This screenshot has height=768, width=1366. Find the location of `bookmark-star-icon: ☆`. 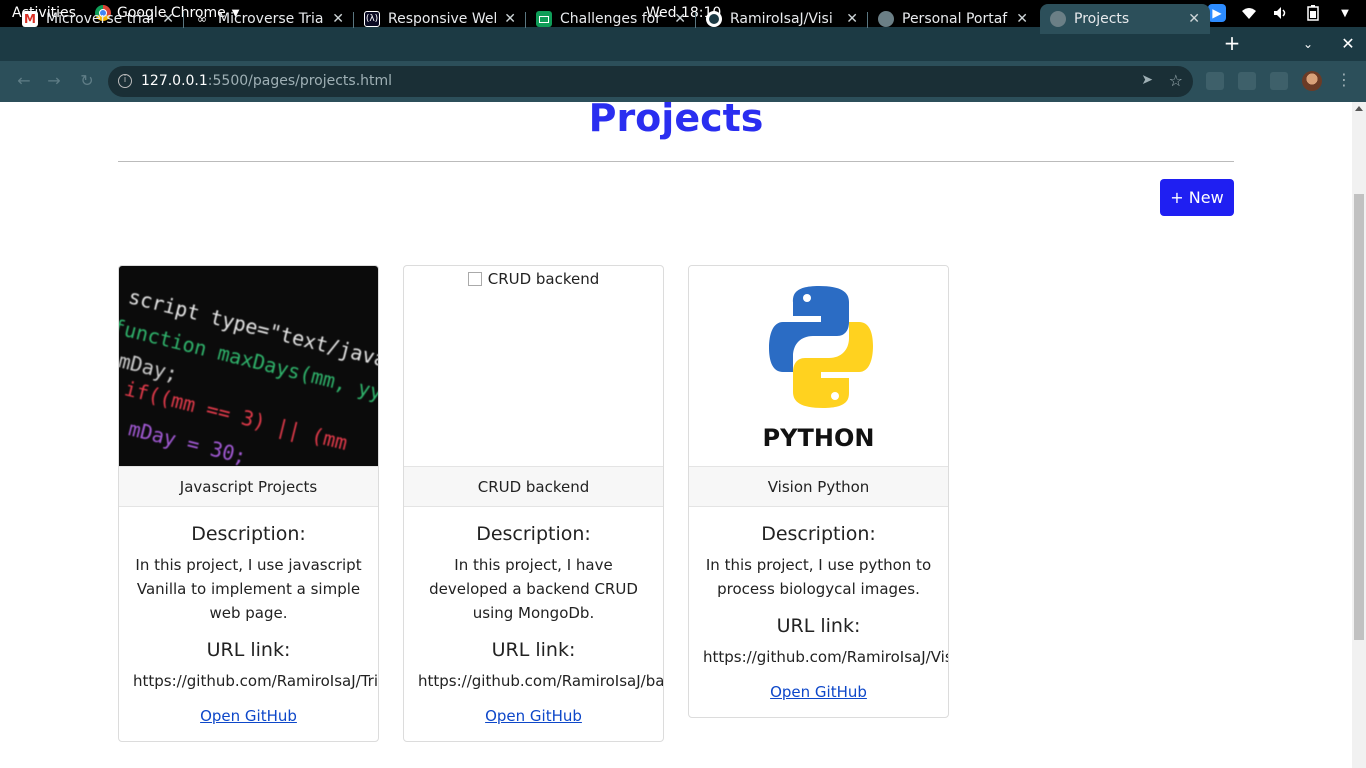

bookmark-star-icon: ☆ is located at coordinates (1176, 80).